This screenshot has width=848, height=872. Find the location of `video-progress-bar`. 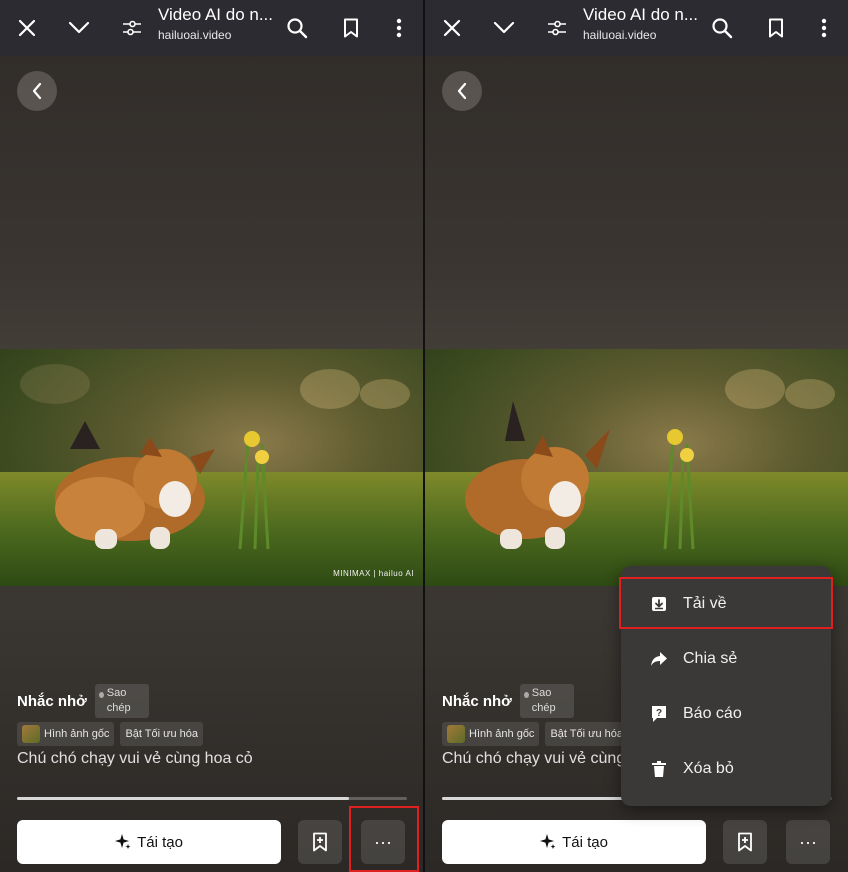

video-progress-bar is located at coordinates (212, 798).